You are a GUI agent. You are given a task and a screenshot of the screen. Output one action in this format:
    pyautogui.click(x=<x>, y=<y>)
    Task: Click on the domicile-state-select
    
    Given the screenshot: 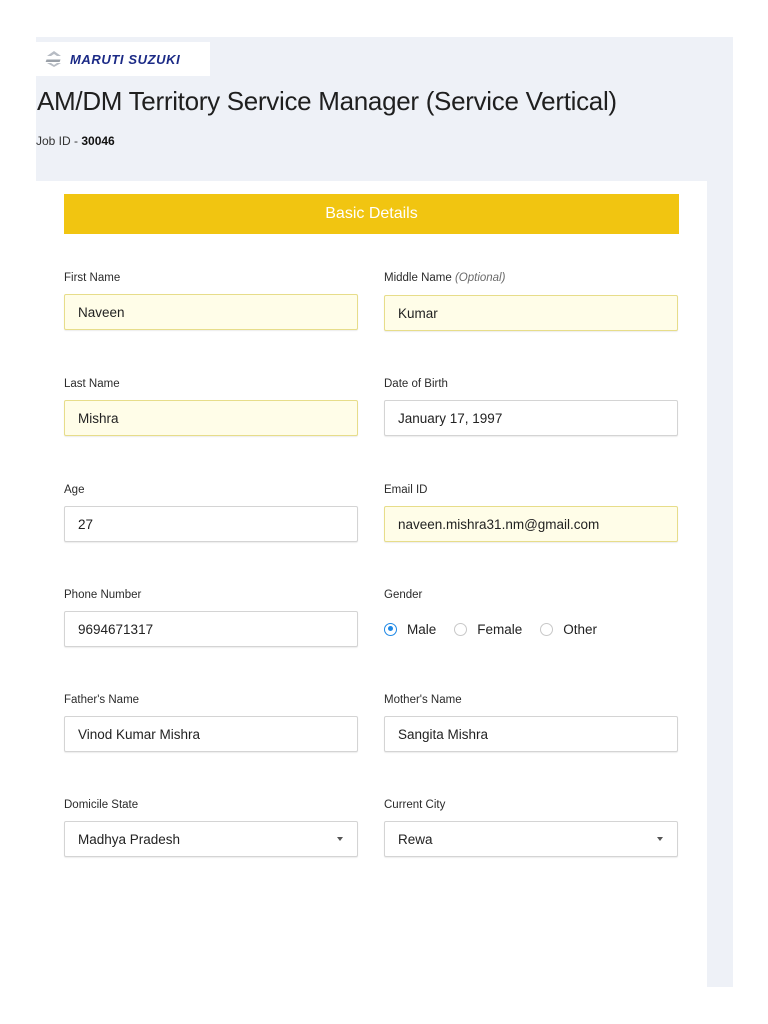 What is the action you would take?
    pyautogui.click(x=211, y=839)
    